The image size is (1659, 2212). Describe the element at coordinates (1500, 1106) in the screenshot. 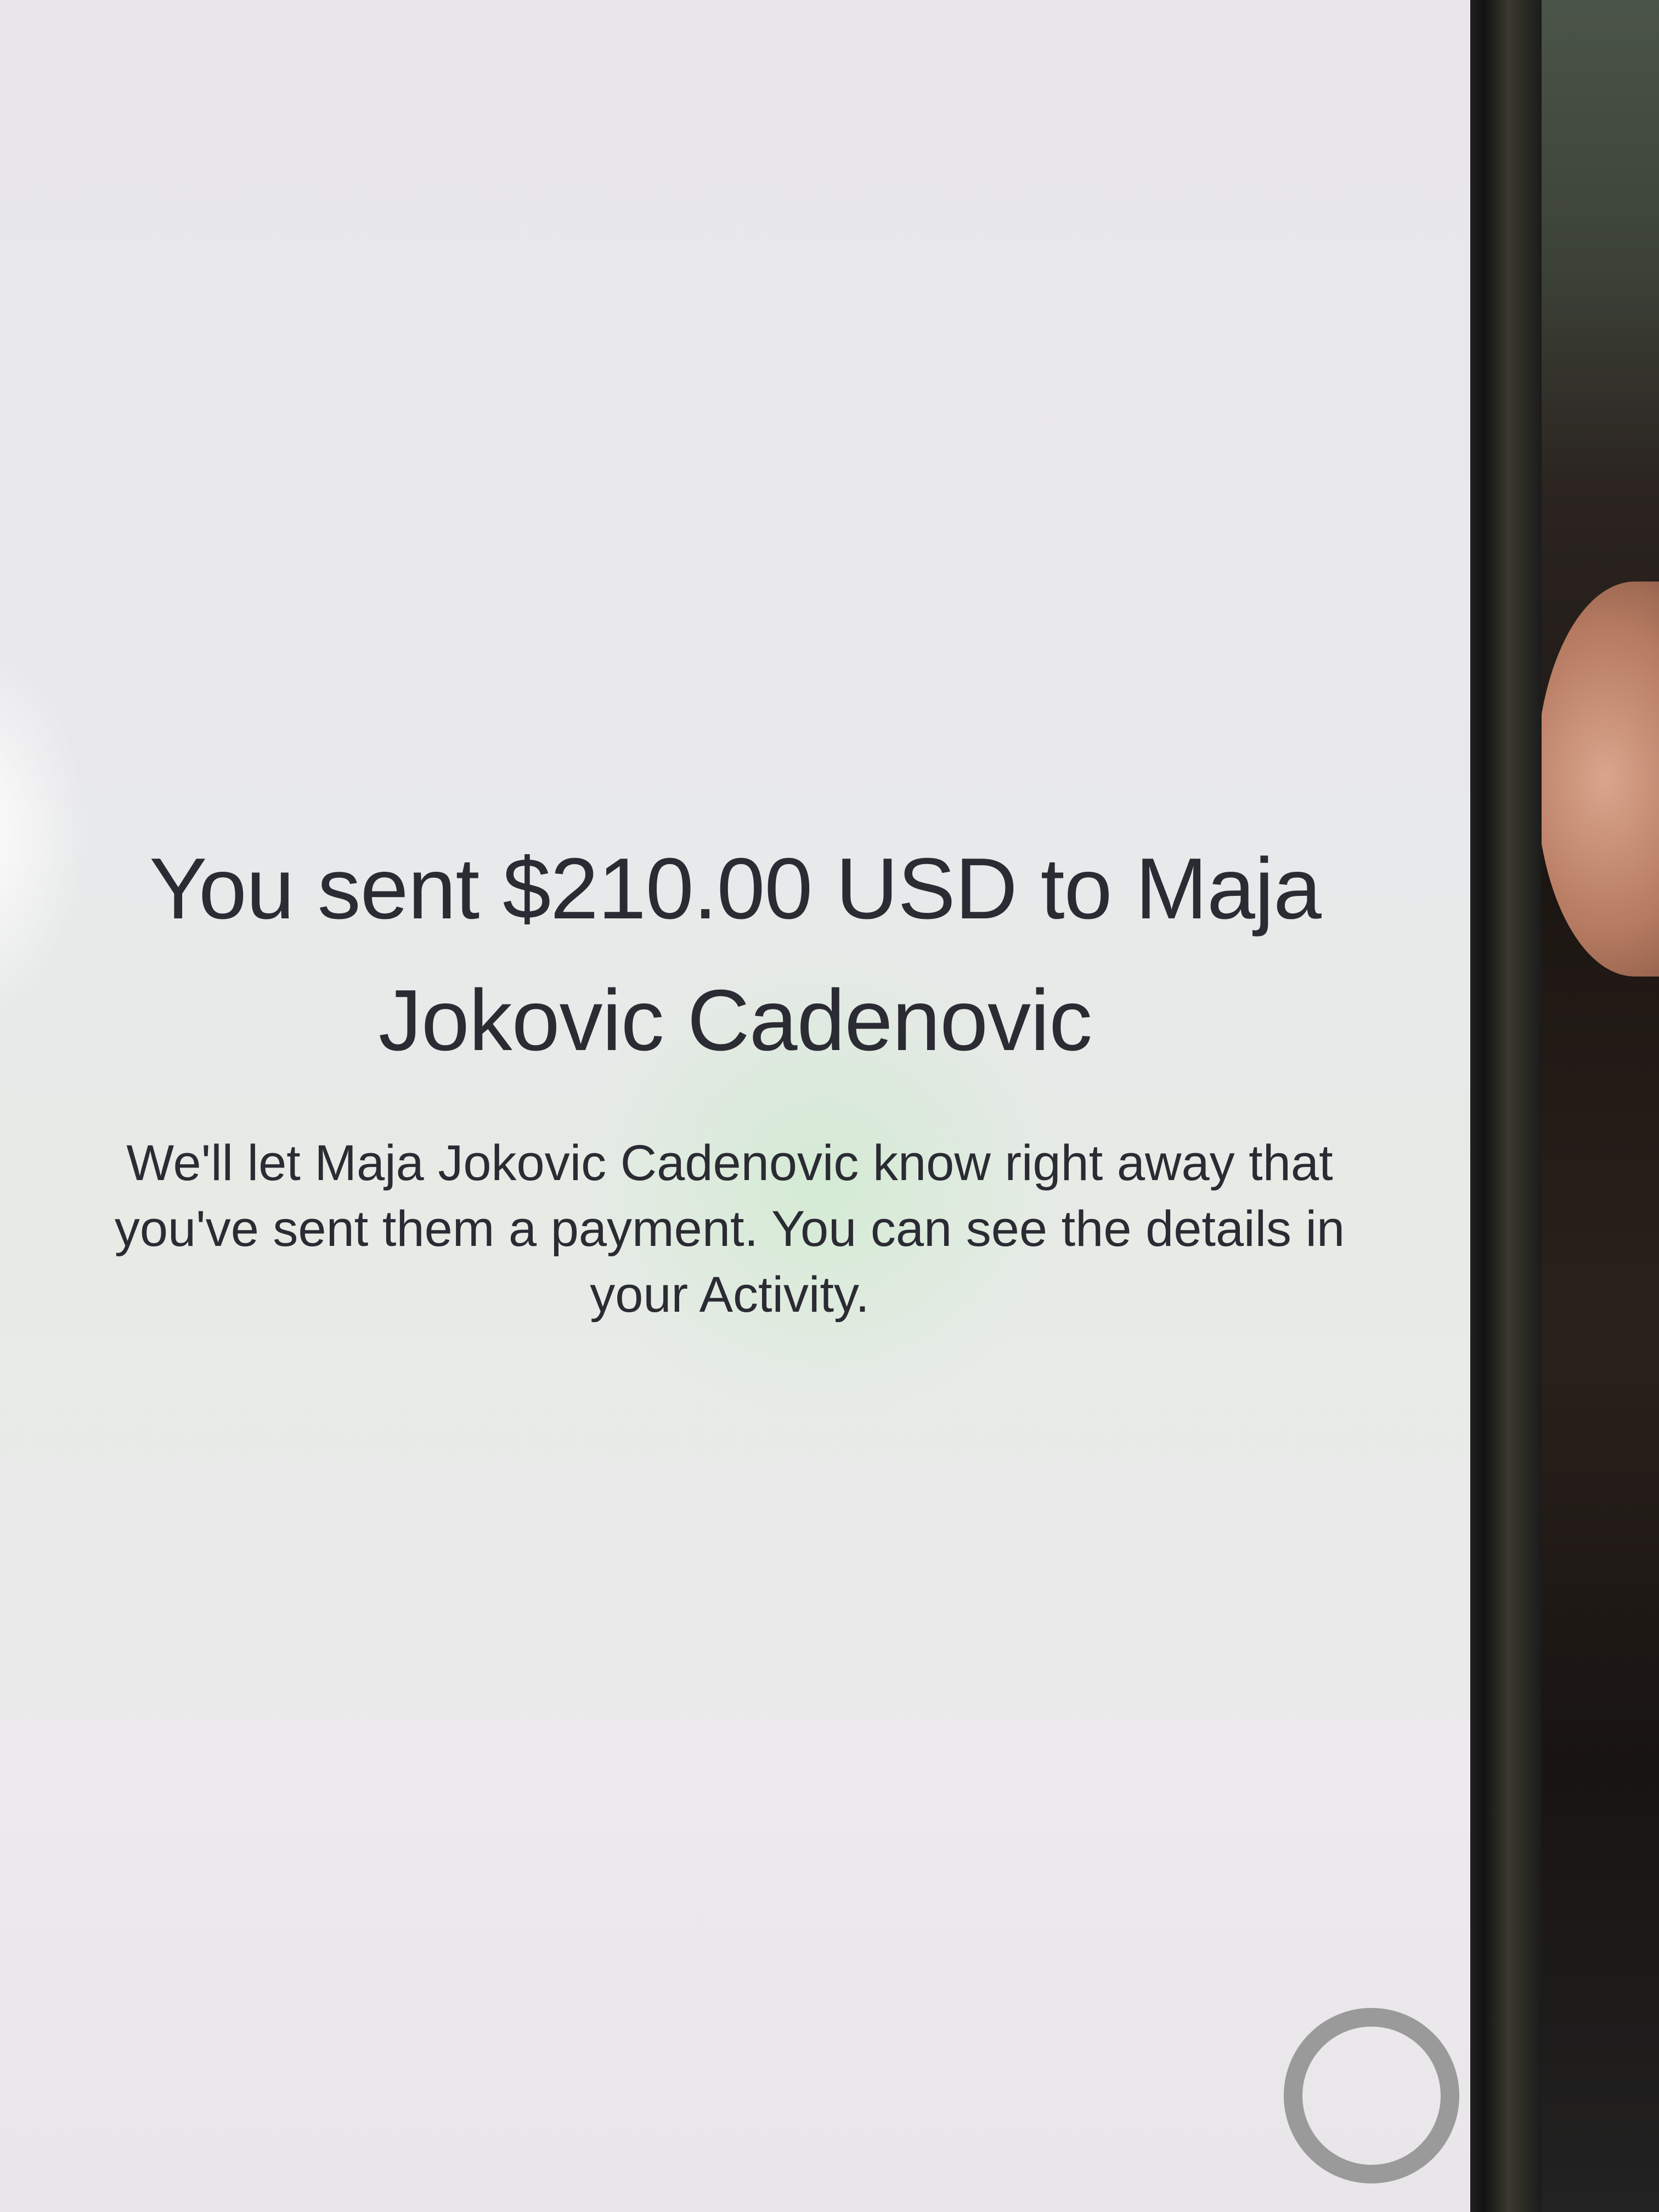

I see `phone-bezel` at that location.